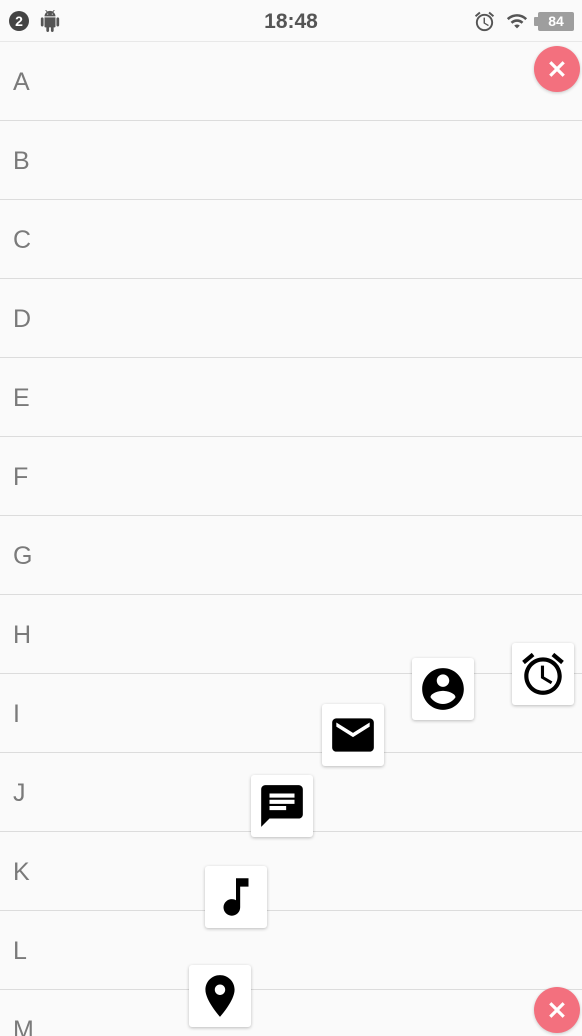 The image size is (582, 1036). I want to click on mail-menu-button, so click(353, 735).